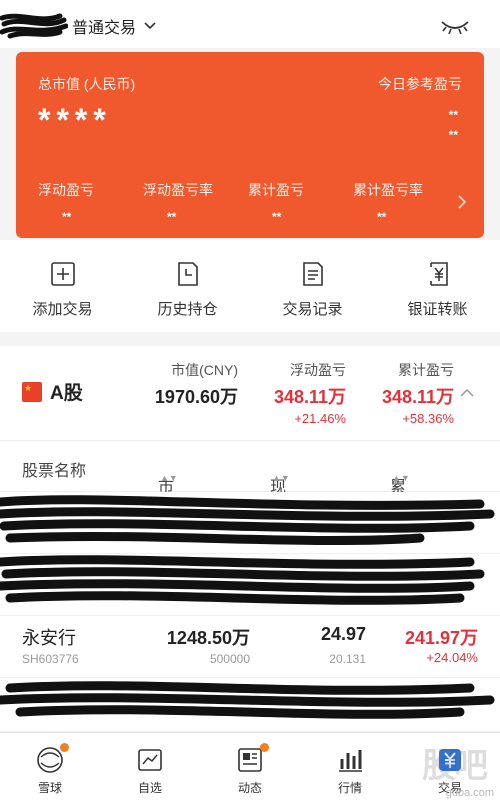  I want to click on bottom-tab-bar: 雪球 自选 动态 行情 交易 股吧 guba.com, so click(250, 767).